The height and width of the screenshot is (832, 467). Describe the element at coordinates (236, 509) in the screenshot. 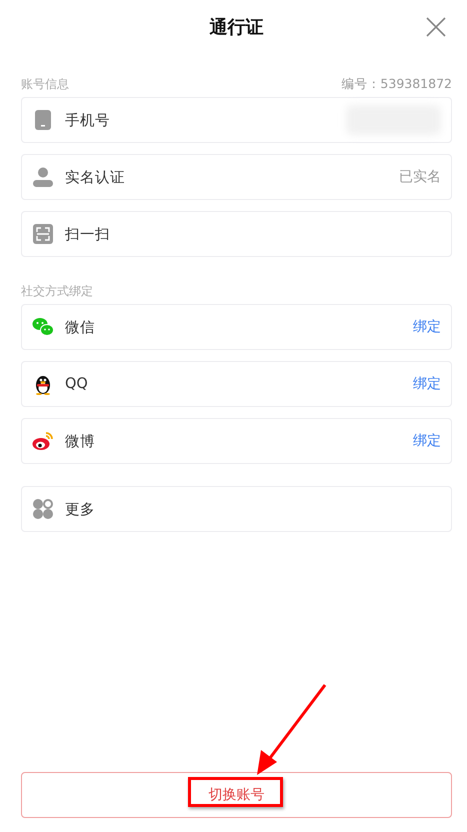

I see `more-item: 更多` at that location.